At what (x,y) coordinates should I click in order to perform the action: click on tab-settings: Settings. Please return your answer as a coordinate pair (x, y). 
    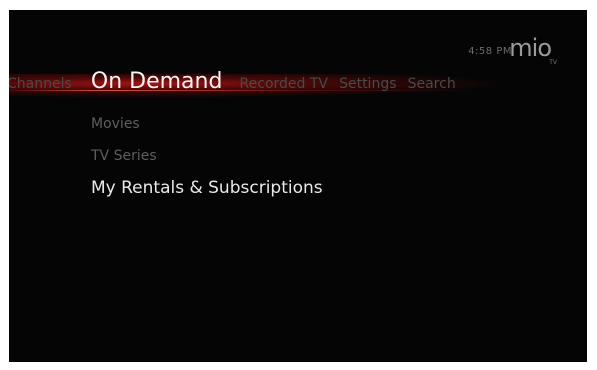
    Looking at the image, I should click on (367, 84).